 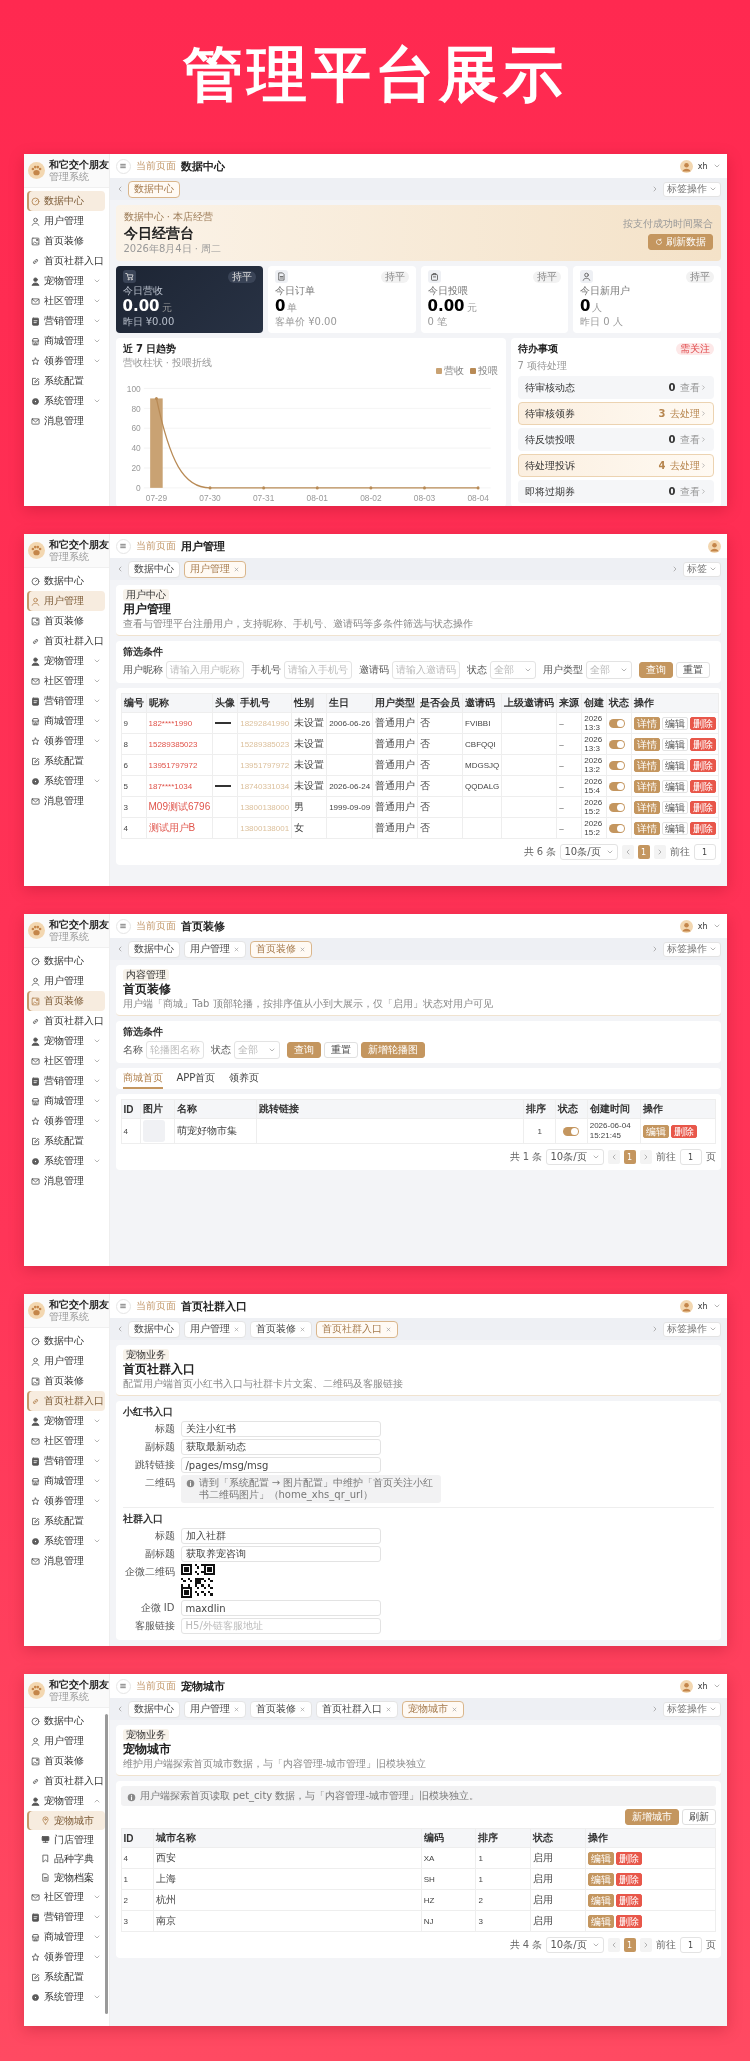 I want to click on tab-actions-dropdown: 标签, so click(x=701, y=569).